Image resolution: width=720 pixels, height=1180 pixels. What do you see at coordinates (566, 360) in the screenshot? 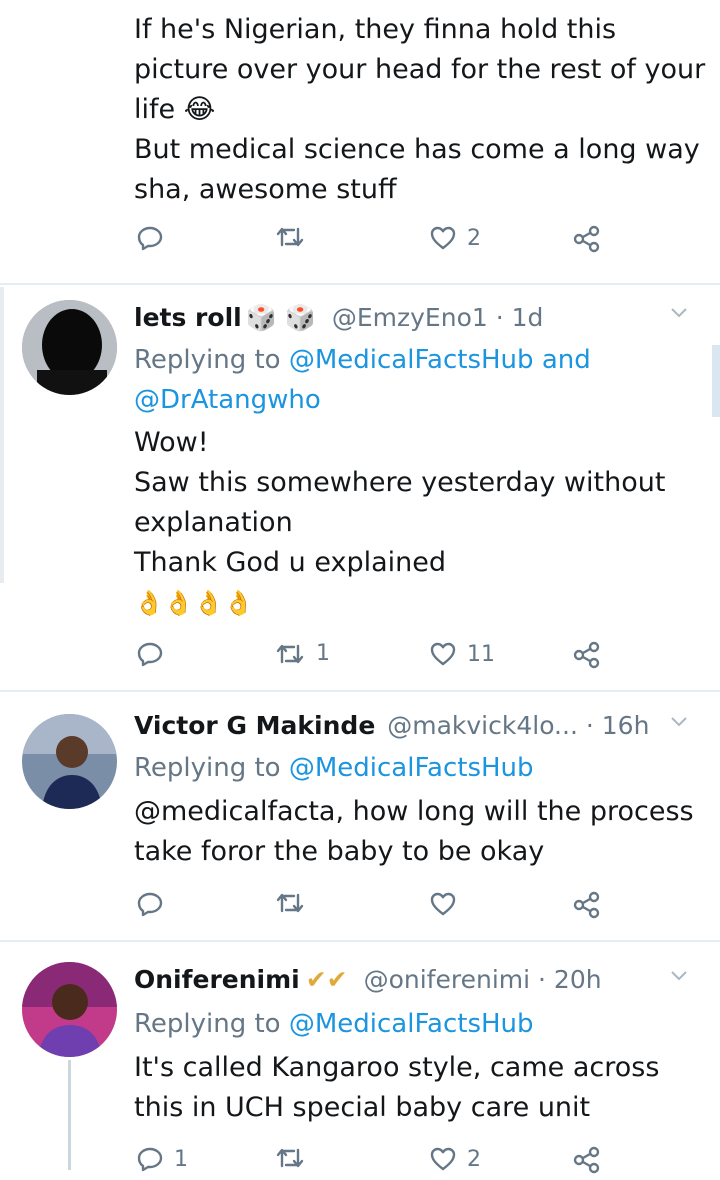
I see `replying-and: and` at bounding box center [566, 360].